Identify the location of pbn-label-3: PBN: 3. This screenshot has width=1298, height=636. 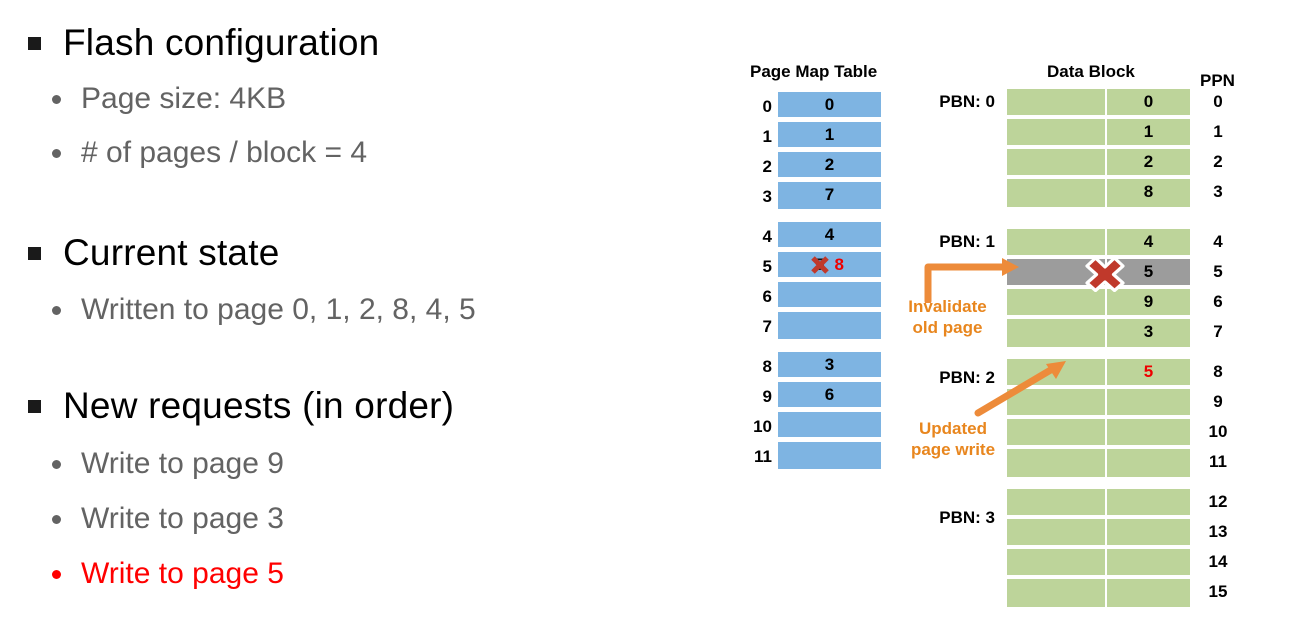
(967, 517).